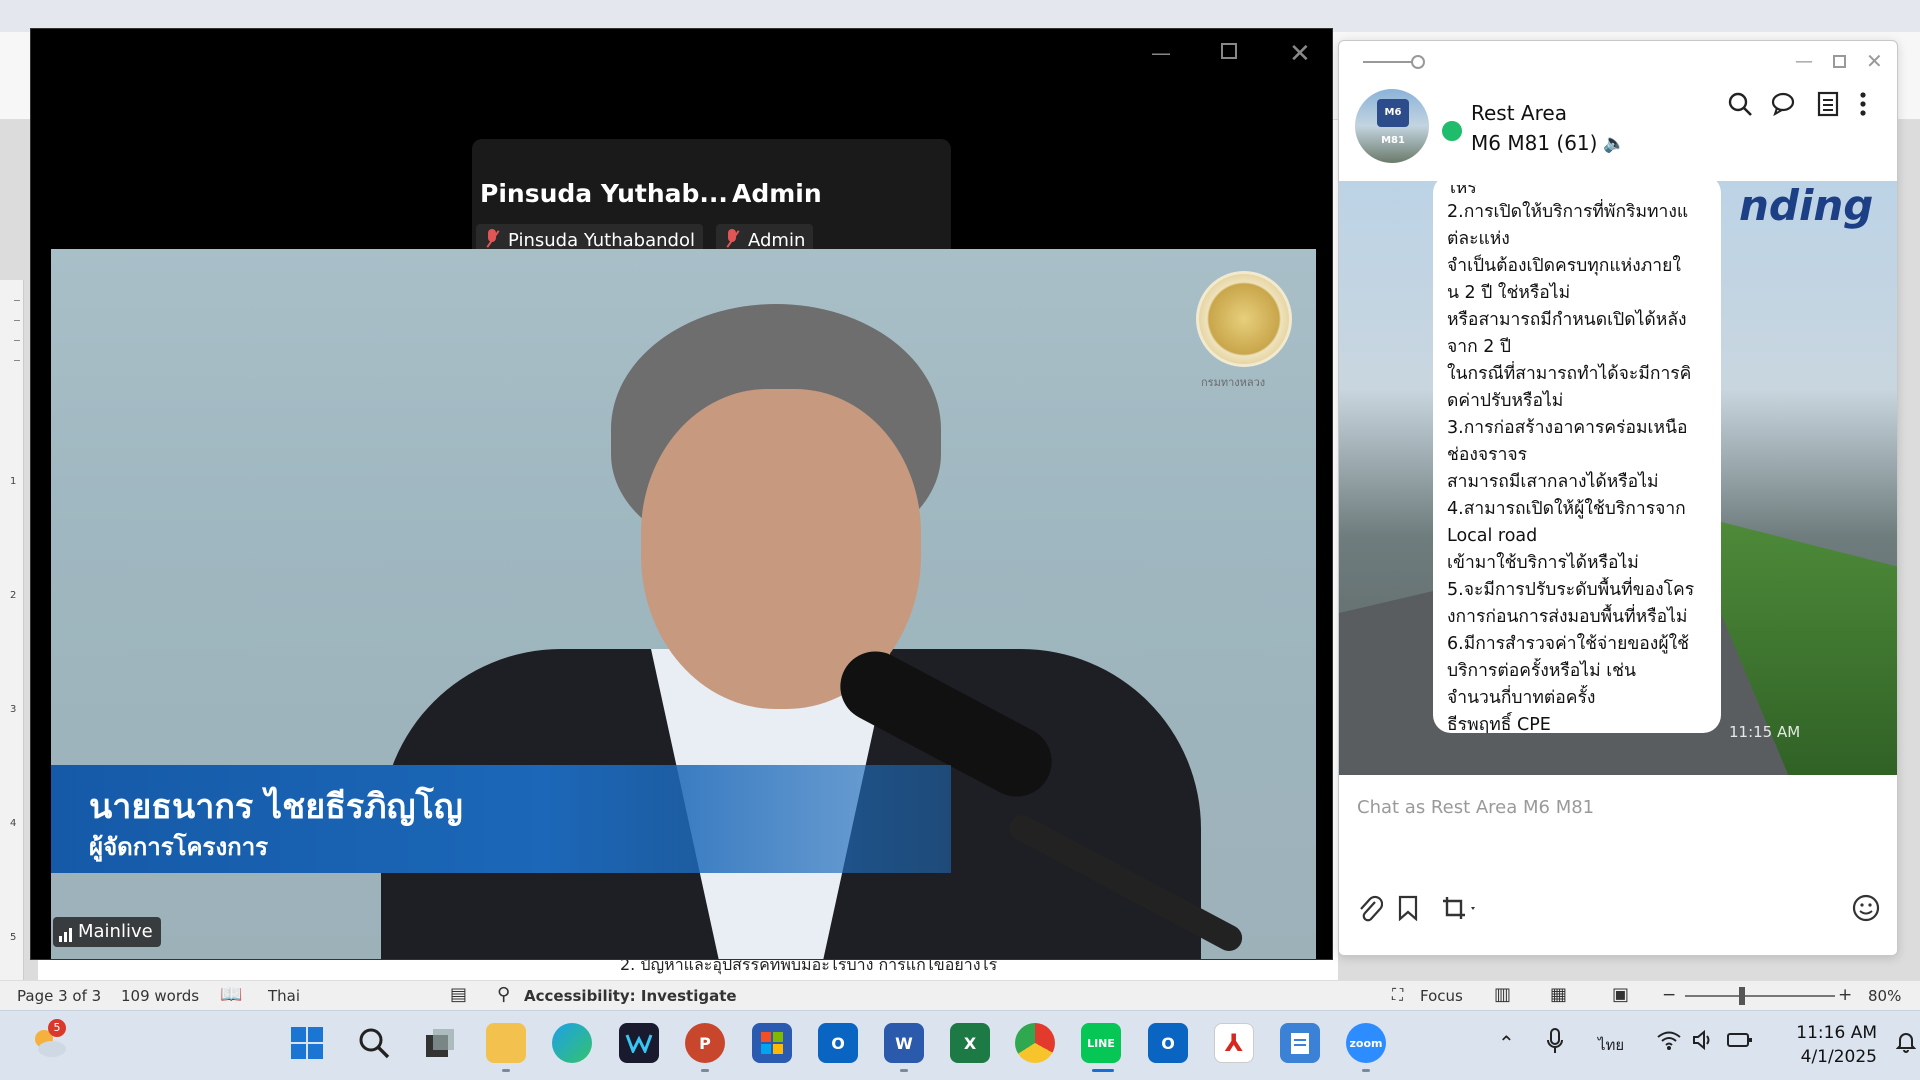 The image size is (1920, 1080). Describe the element at coordinates (1441, 996) in the screenshot. I see `focus-mode: Focus` at that location.